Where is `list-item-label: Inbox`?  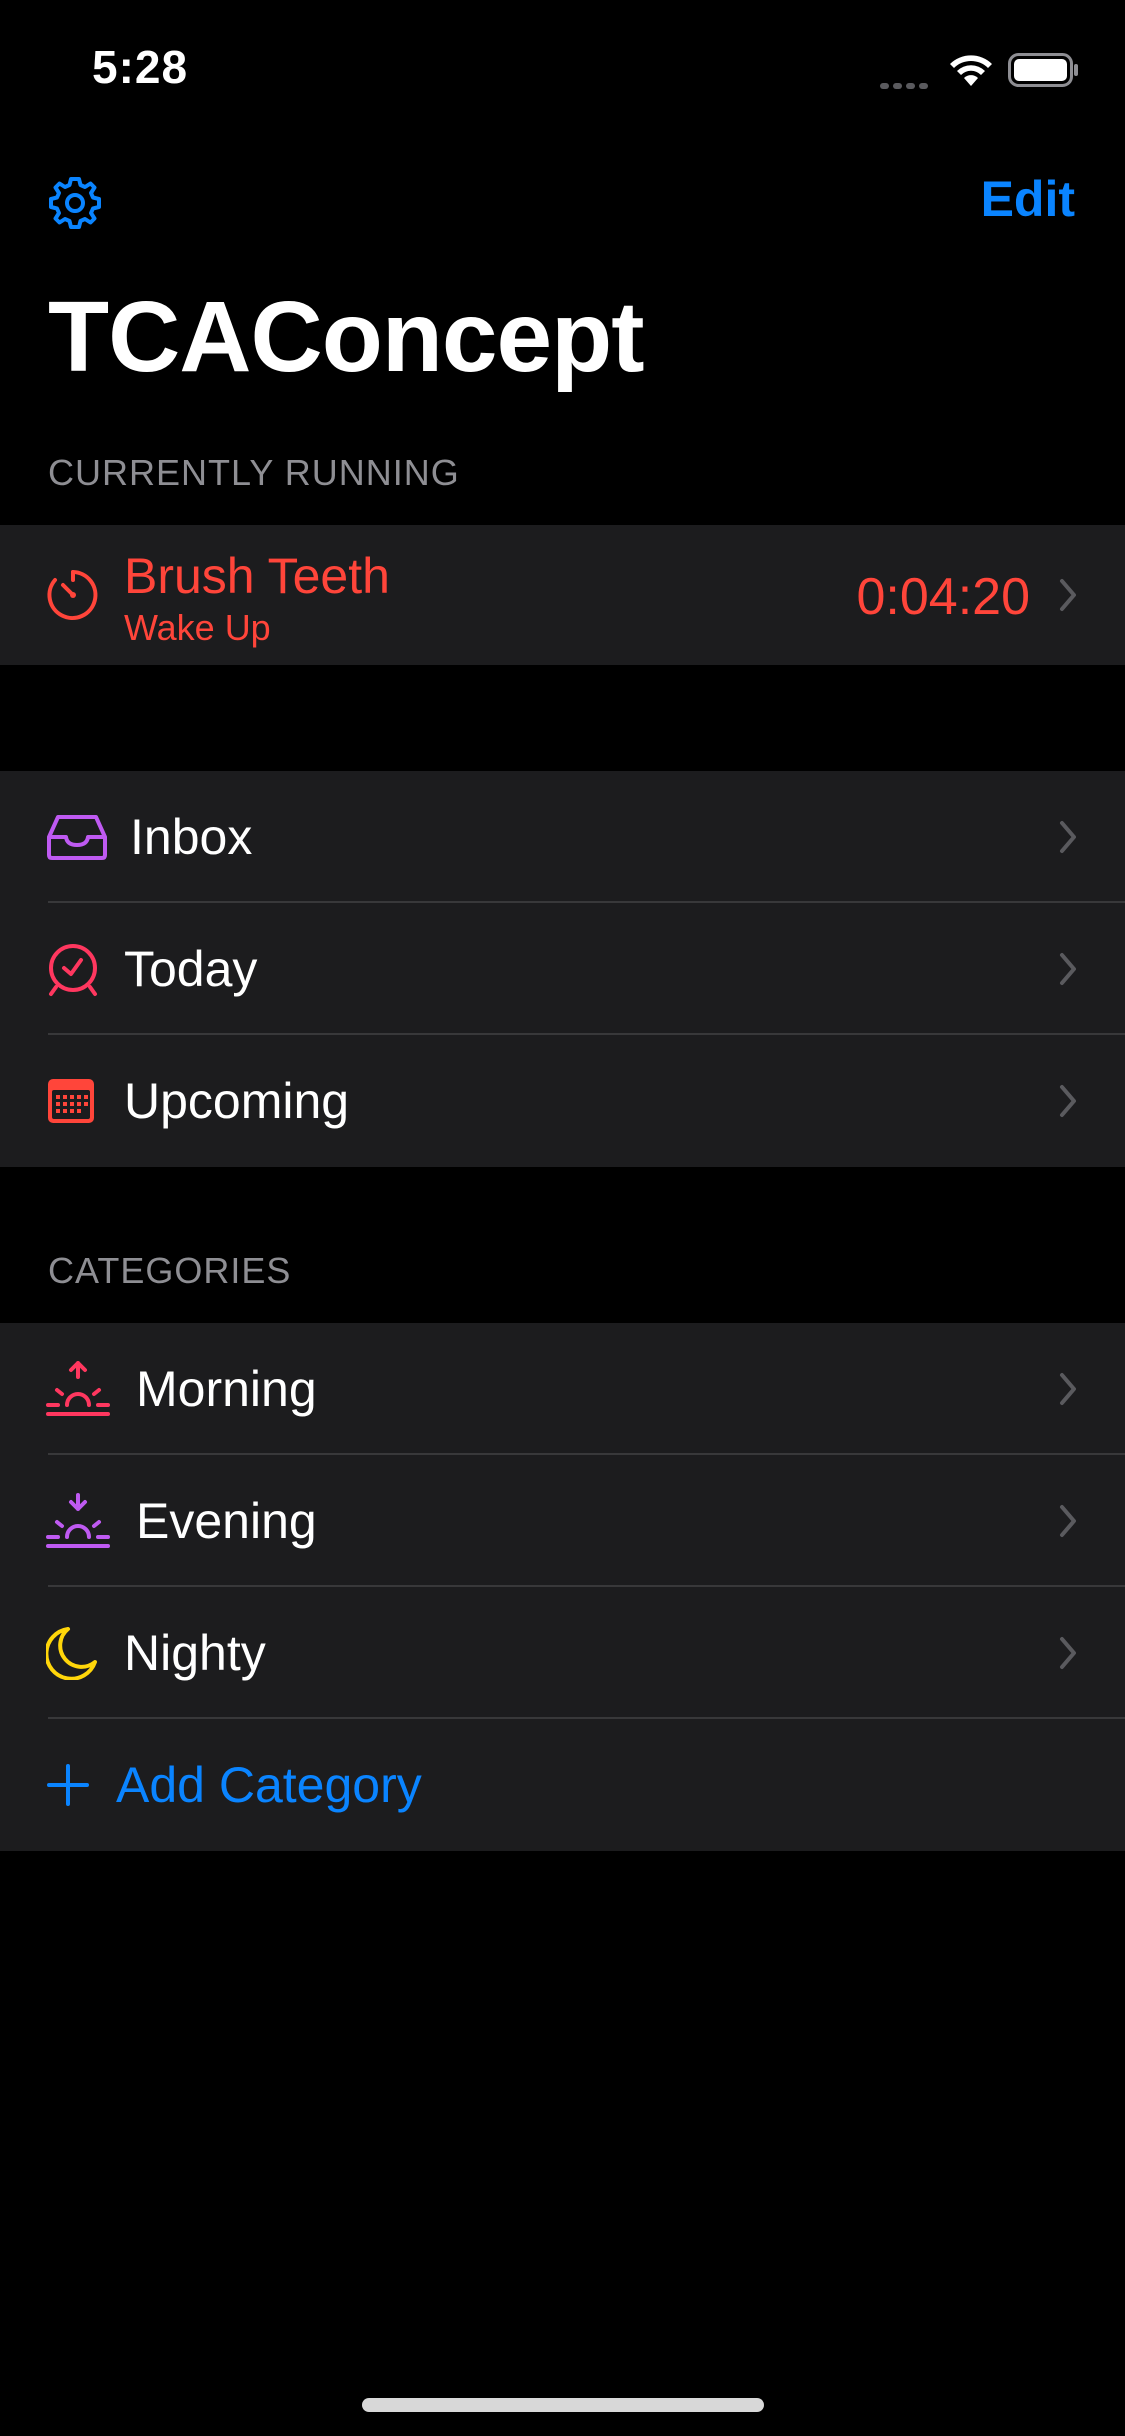 list-item-label: Inbox is located at coordinates (191, 837).